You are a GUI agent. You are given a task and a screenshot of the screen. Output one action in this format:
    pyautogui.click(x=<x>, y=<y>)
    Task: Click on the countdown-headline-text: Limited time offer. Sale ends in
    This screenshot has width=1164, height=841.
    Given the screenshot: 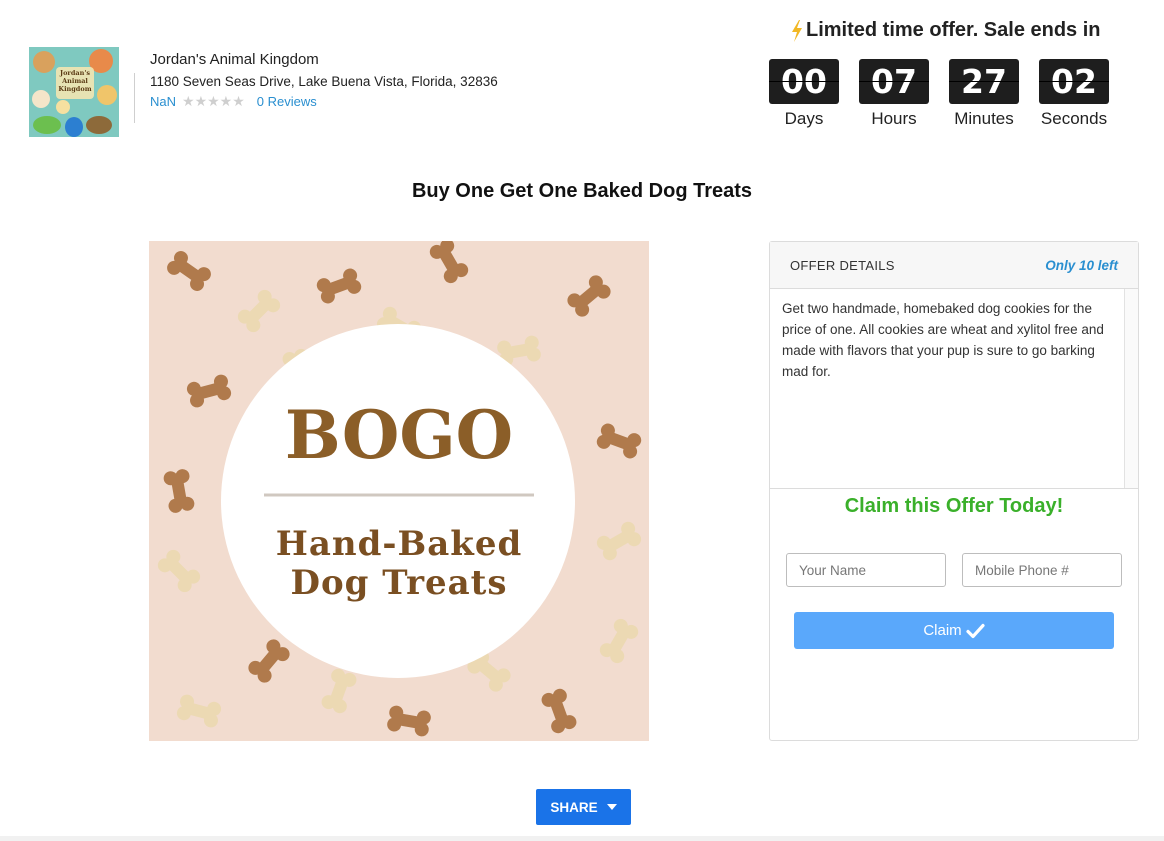 What is the action you would take?
    pyautogui.click(x=953, y=30)
    